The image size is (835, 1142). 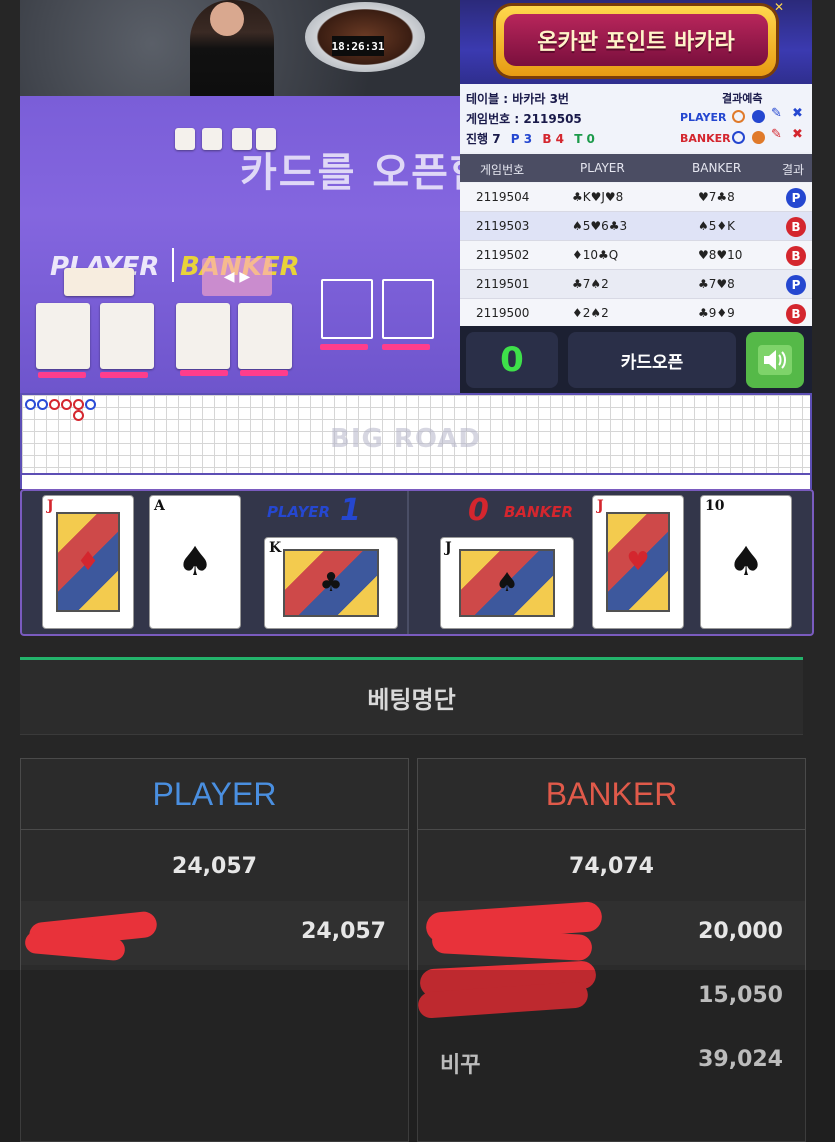 What do you see at coordinates (611, 794) in the screenshot?
I see `banker-bets-header: BANKER` at bounding box center [611, 794].